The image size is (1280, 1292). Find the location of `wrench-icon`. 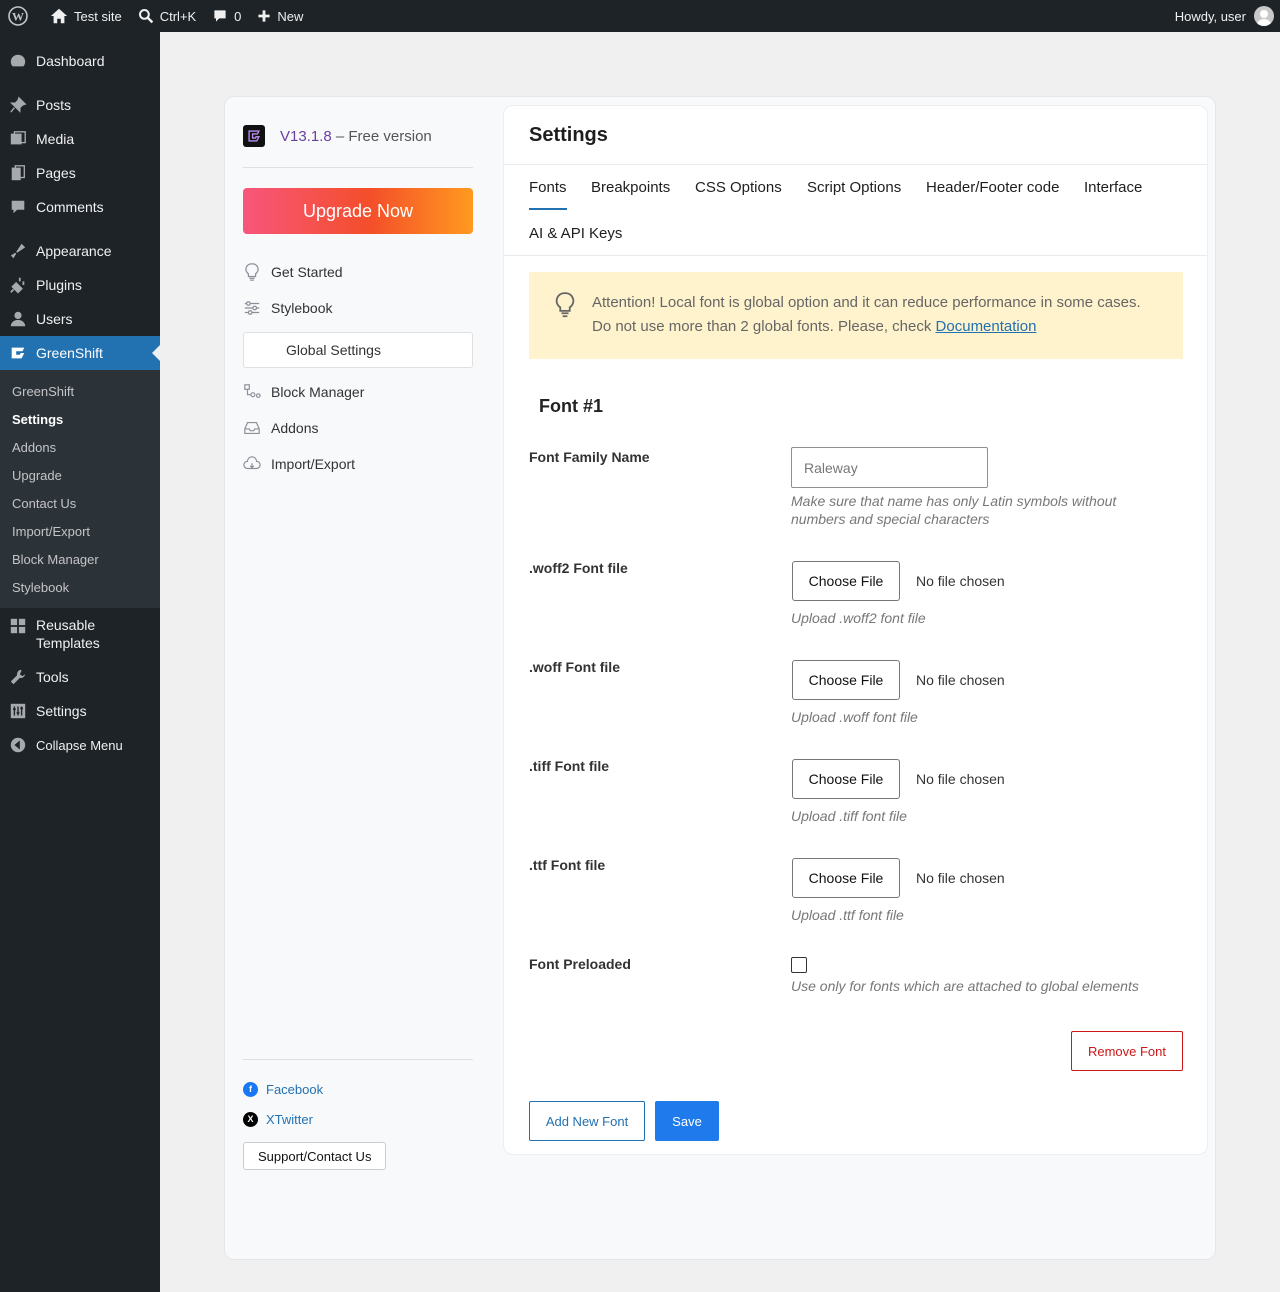

wrench-icon is located at coordinates (18, 677).